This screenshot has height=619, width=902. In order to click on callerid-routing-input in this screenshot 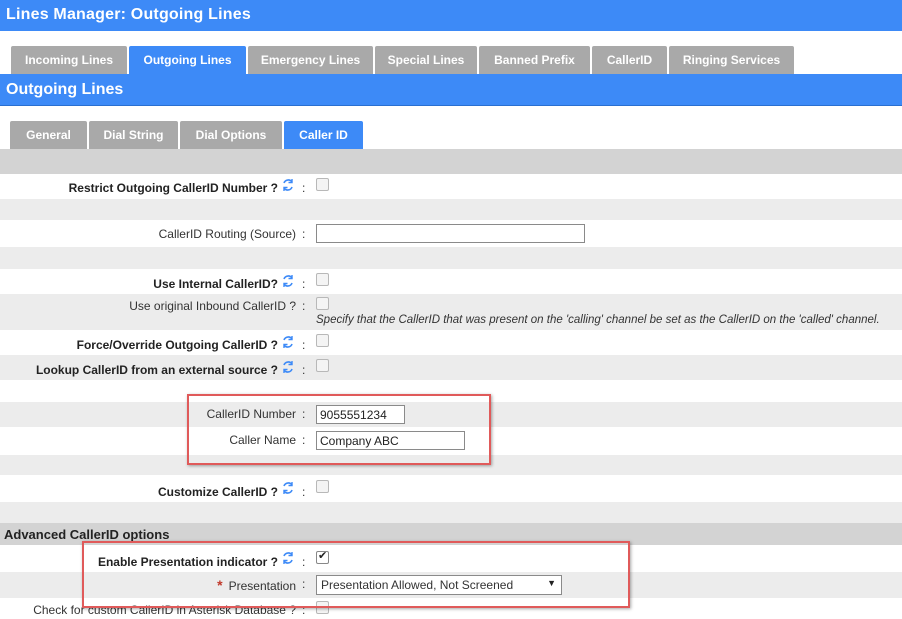, I will do `click(450, 233)`.